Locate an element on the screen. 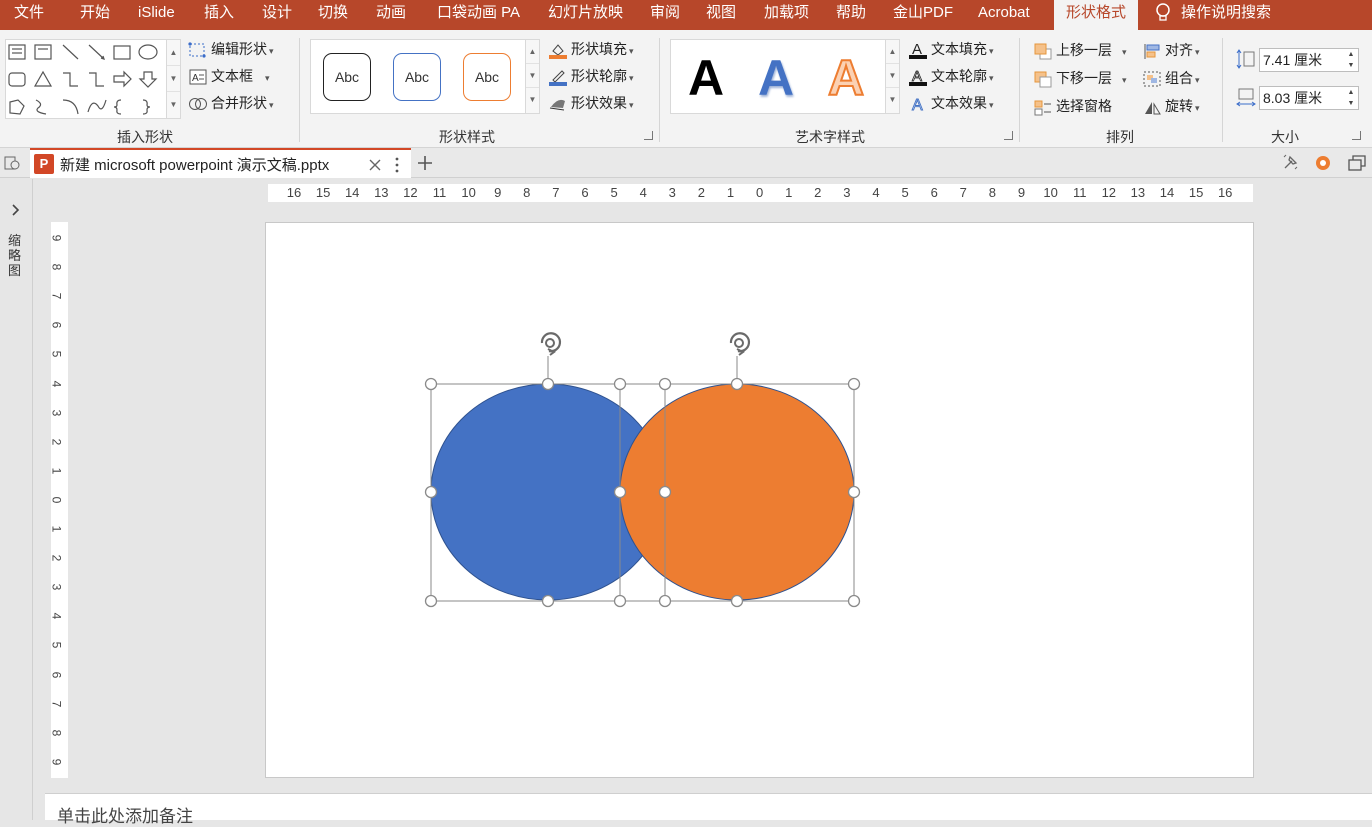 This screenshot has height=827, width=1372. shape-width-input: 8.03 厘米 ▲ ▼ is located at coordinates (1309, 98).